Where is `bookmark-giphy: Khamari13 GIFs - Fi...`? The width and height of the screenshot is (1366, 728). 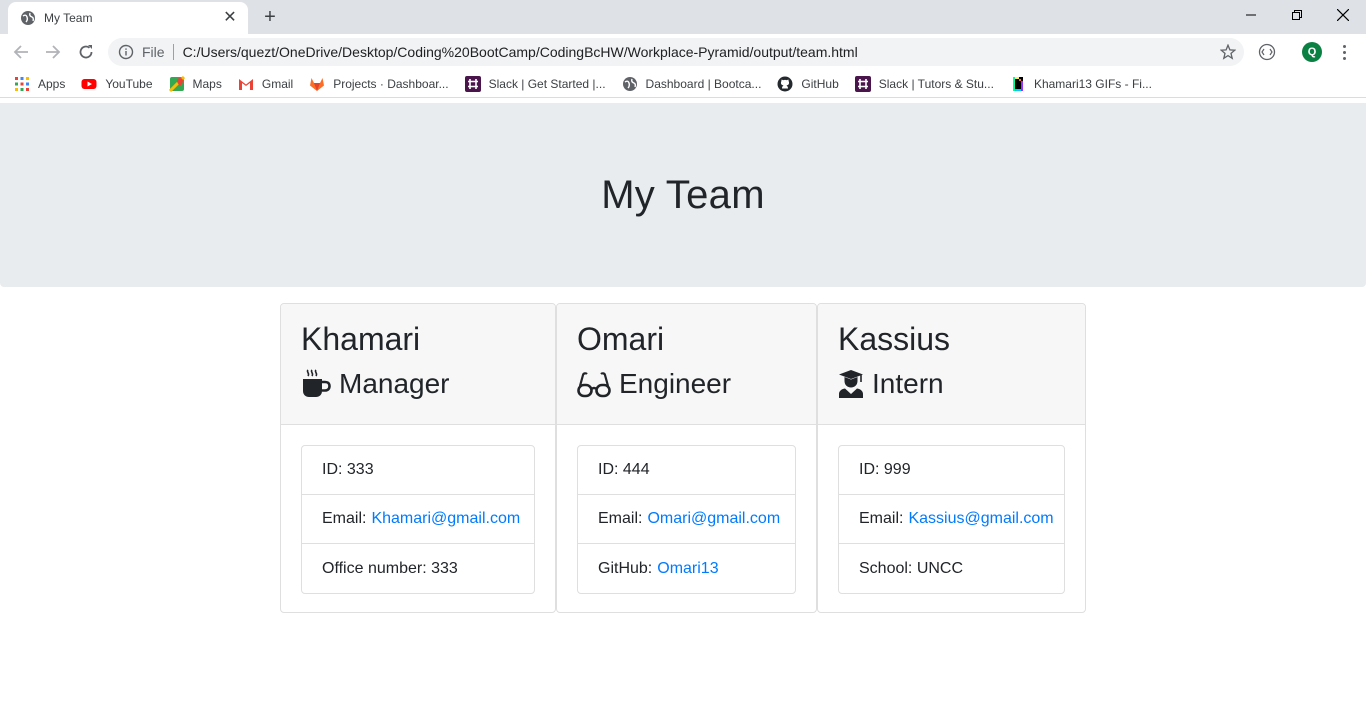 bookmark-giphy: Khamari13 GIFs - Fi... is located at coordinates (1081, 84).